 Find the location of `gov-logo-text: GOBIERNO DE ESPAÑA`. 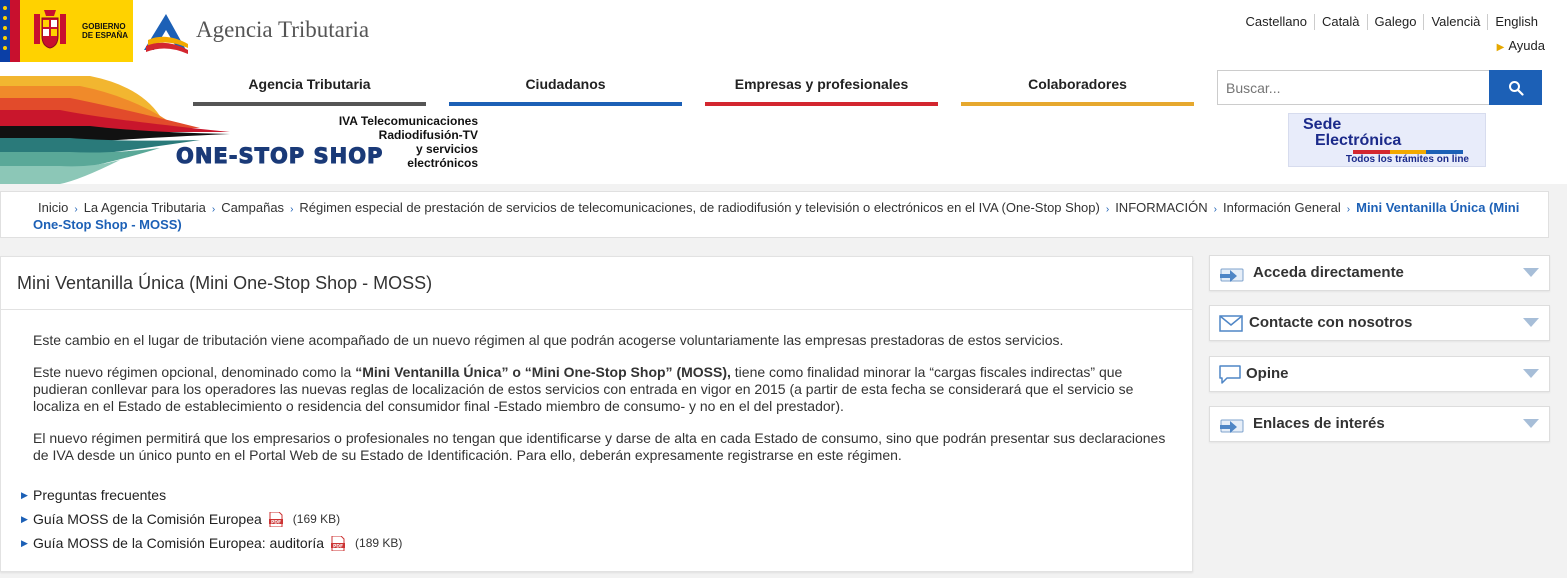

gov-logo-text: GOBIERNO DE ESPAÑA is located at coordinates (105, 31).